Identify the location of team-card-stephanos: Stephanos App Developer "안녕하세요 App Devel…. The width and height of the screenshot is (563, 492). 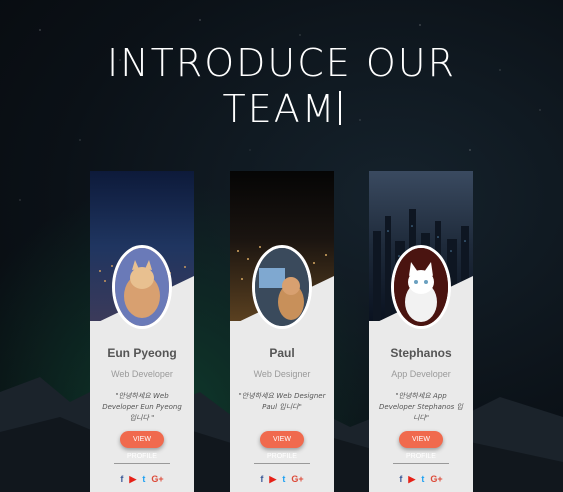
(421, 331).